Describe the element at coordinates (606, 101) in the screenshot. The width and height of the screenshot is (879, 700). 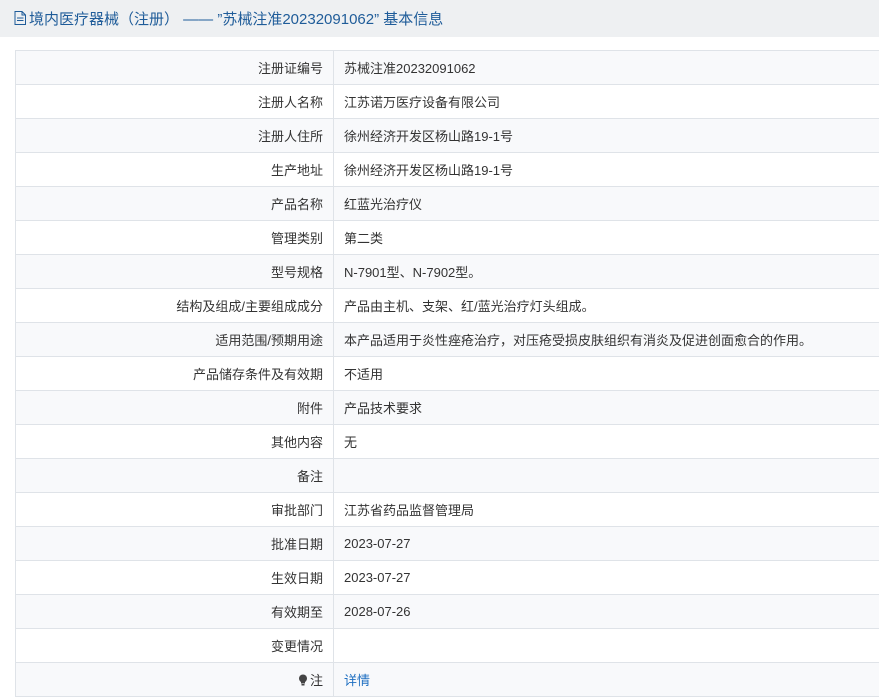
I see `field-value: 江苏诺万医疗设备有限公司` at that location.